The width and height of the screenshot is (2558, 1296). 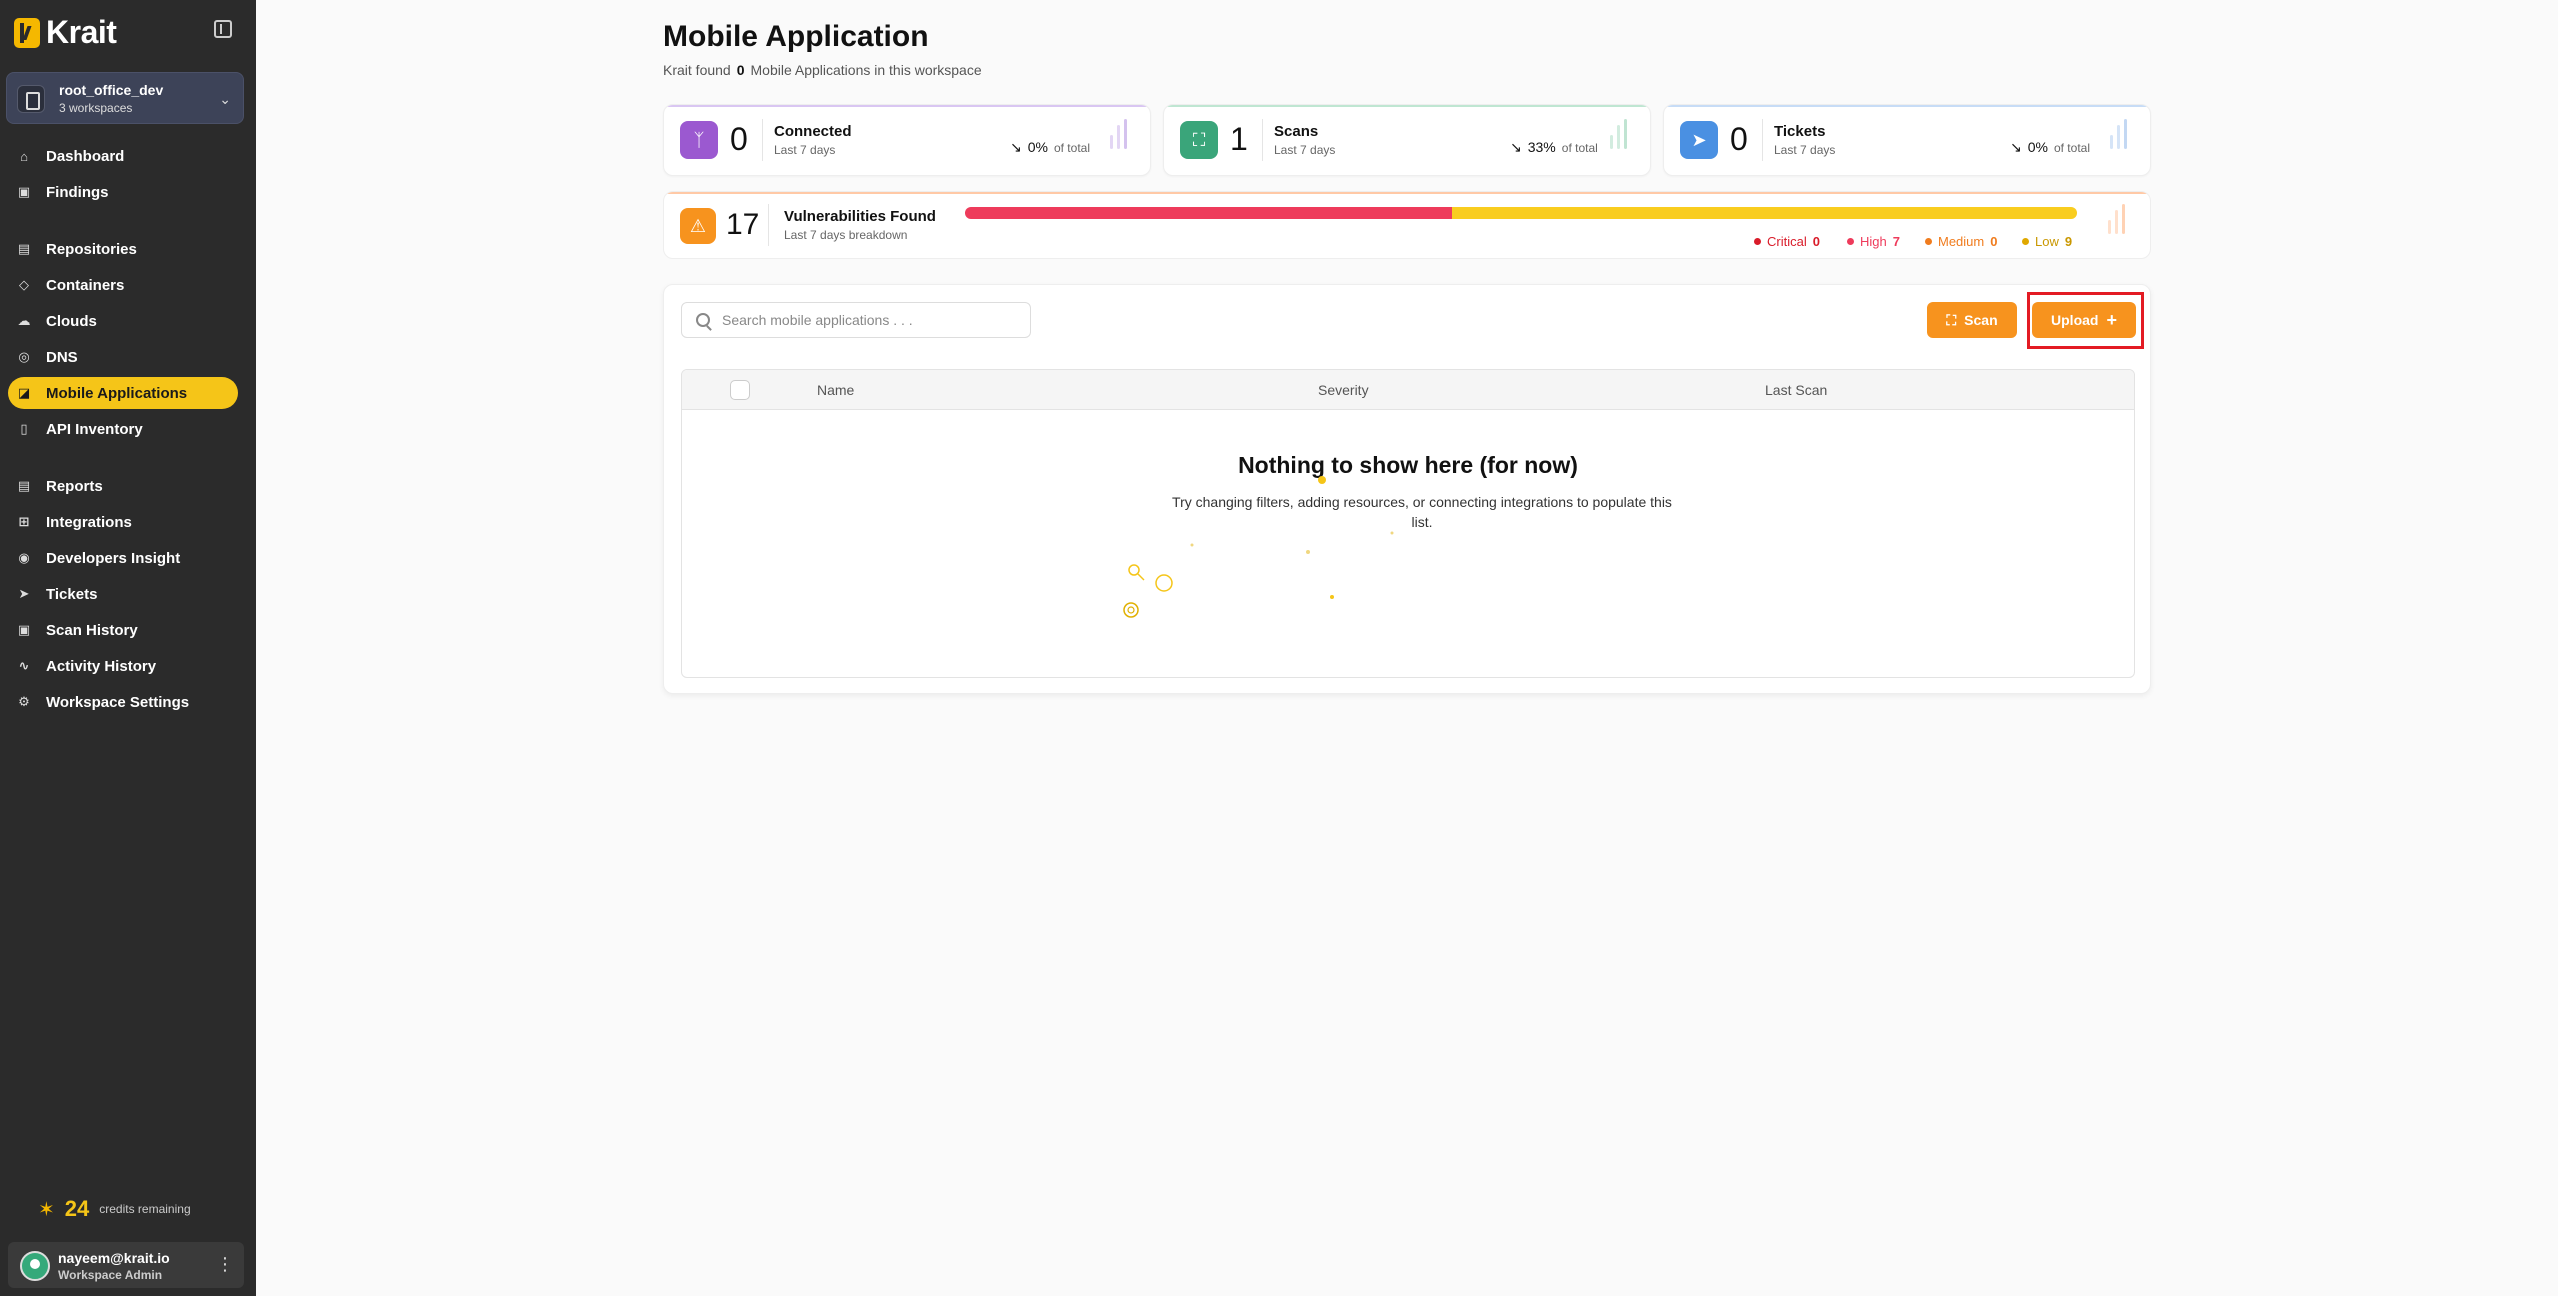 What do you see at coordinates (24, 356) in the screenshot?
I see `globe-icon: ◎` at bounding box center [24, 356].